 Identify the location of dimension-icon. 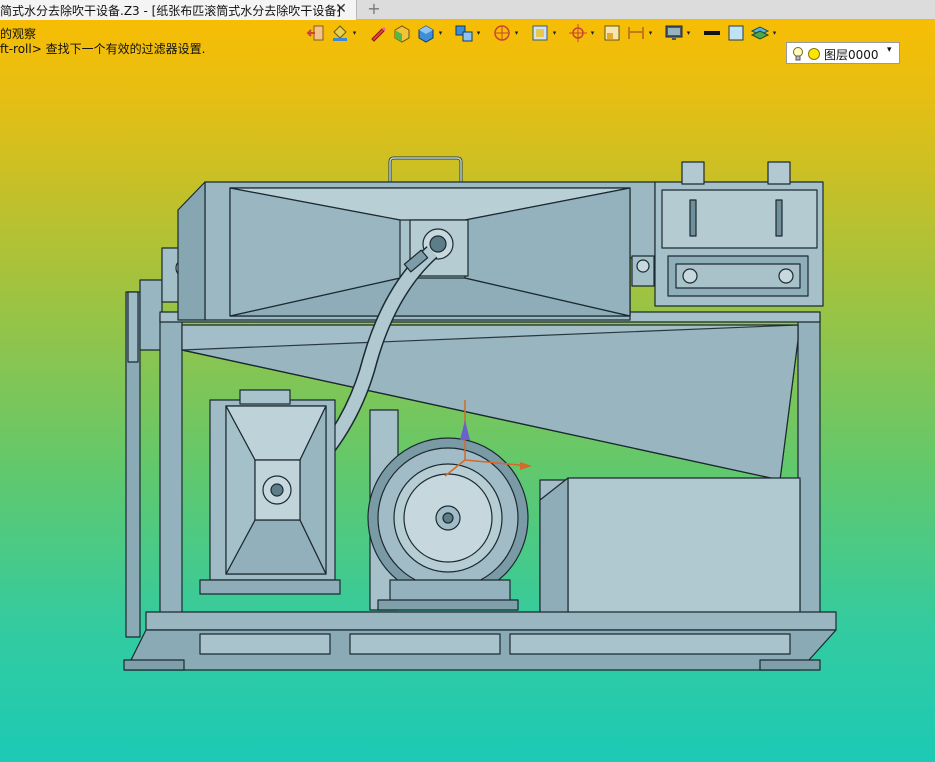
(636, 33).